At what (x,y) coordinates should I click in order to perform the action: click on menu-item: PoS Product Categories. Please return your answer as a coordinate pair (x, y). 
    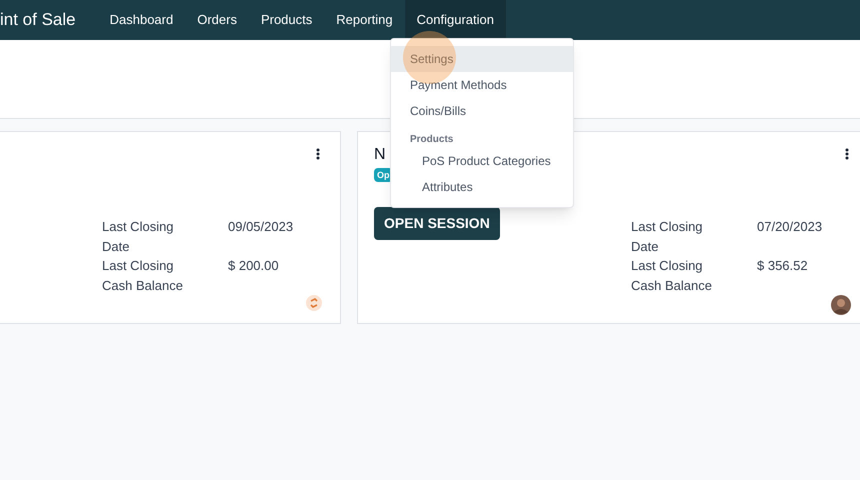
    Looking at the image, I should click on (482, 161).